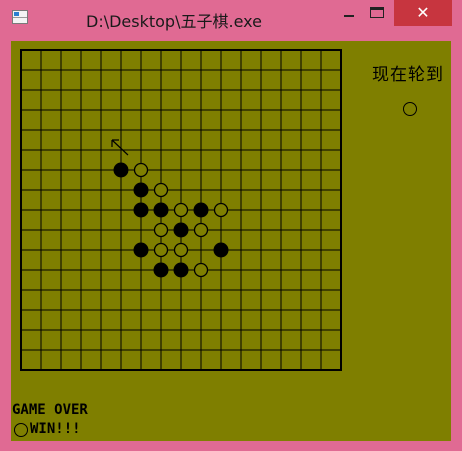 This screenshot has height=451, width=462. I want to click on board-stones, so click(171, 220).